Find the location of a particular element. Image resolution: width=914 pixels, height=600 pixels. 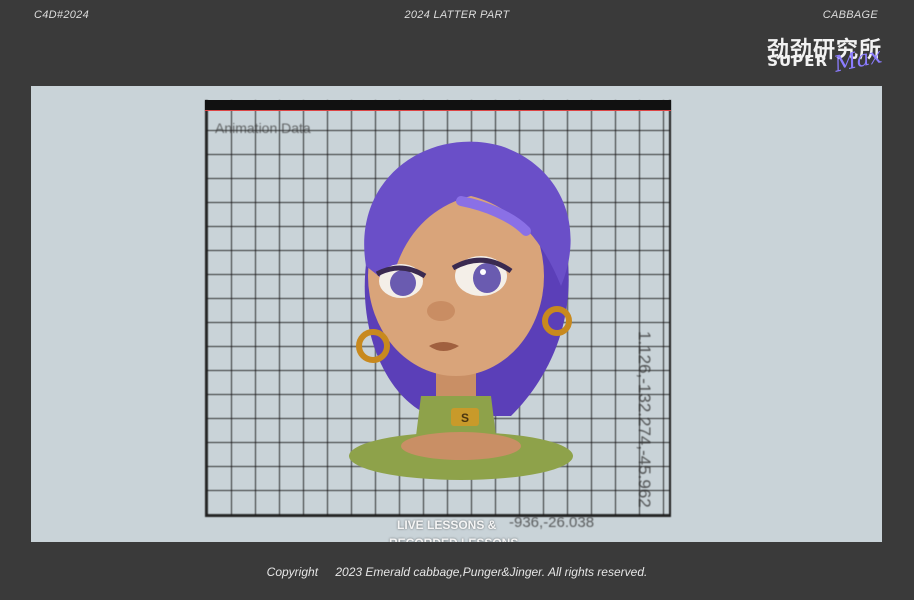

lessons-line-2: RECORDED LESSONS is located at coordinates (453, 538).